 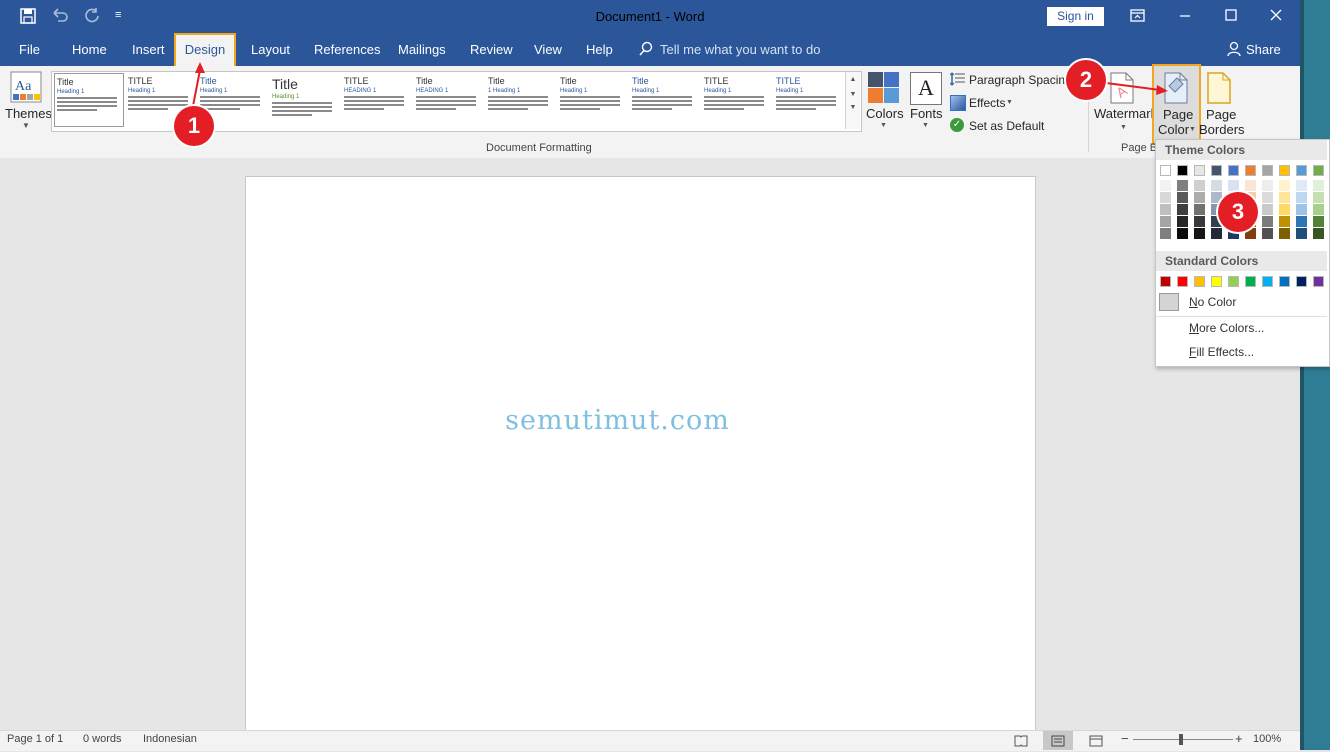 What do you see at coordinates (1086, 80) in the screenshot?
I see `callout-badge-2: 2` at bounding box center [1086, 80].